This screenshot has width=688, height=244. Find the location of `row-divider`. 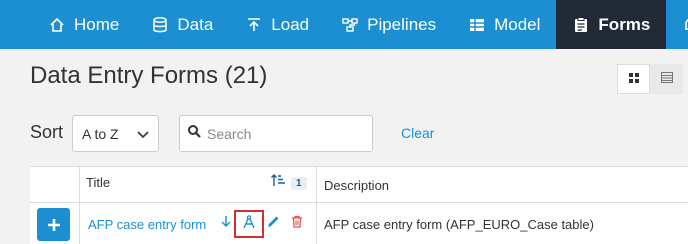

row-divider is located at coordinates (359, 202).